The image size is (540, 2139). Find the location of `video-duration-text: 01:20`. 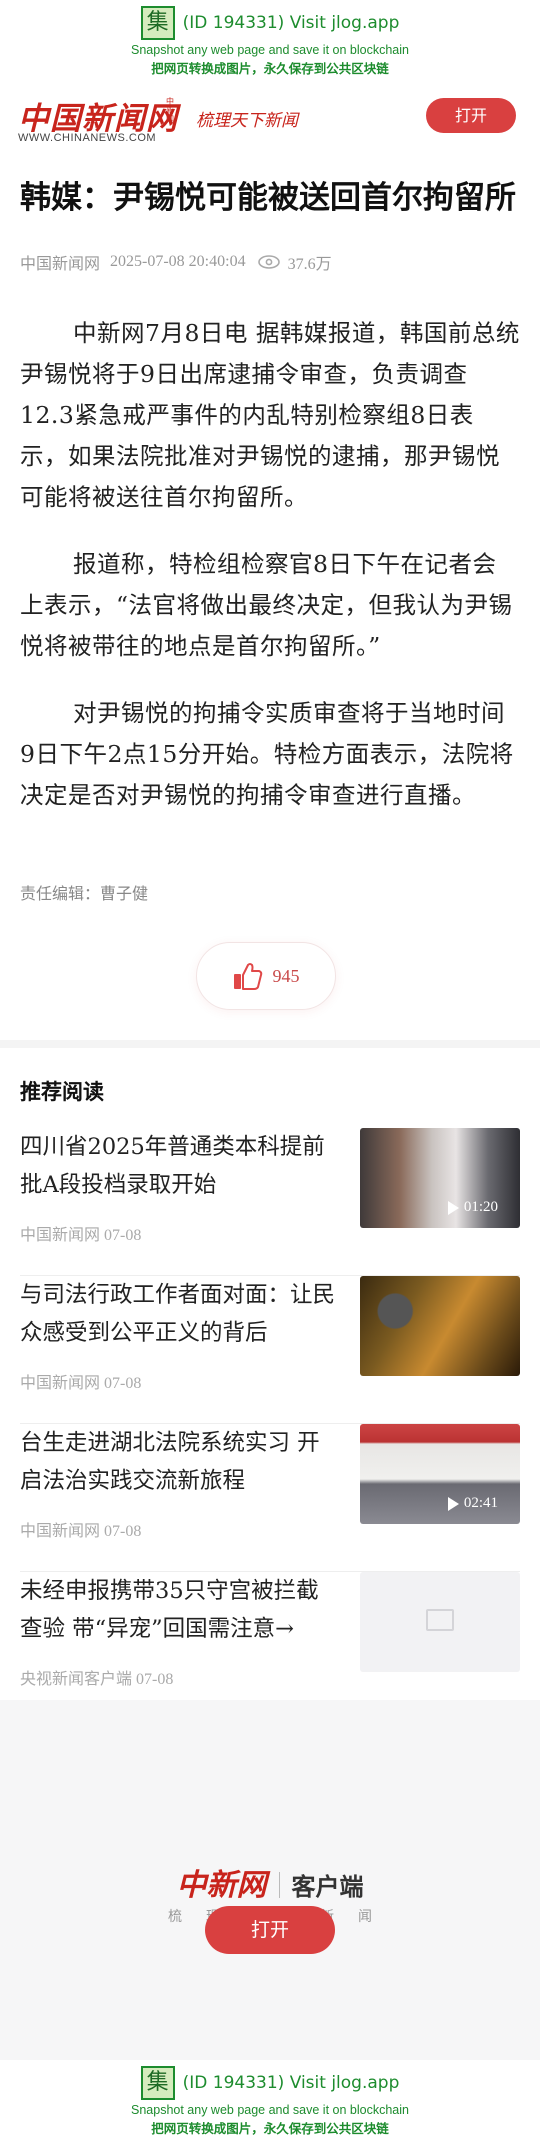

video-duration-text: 01:20 is located at coordinates (480, 1207).